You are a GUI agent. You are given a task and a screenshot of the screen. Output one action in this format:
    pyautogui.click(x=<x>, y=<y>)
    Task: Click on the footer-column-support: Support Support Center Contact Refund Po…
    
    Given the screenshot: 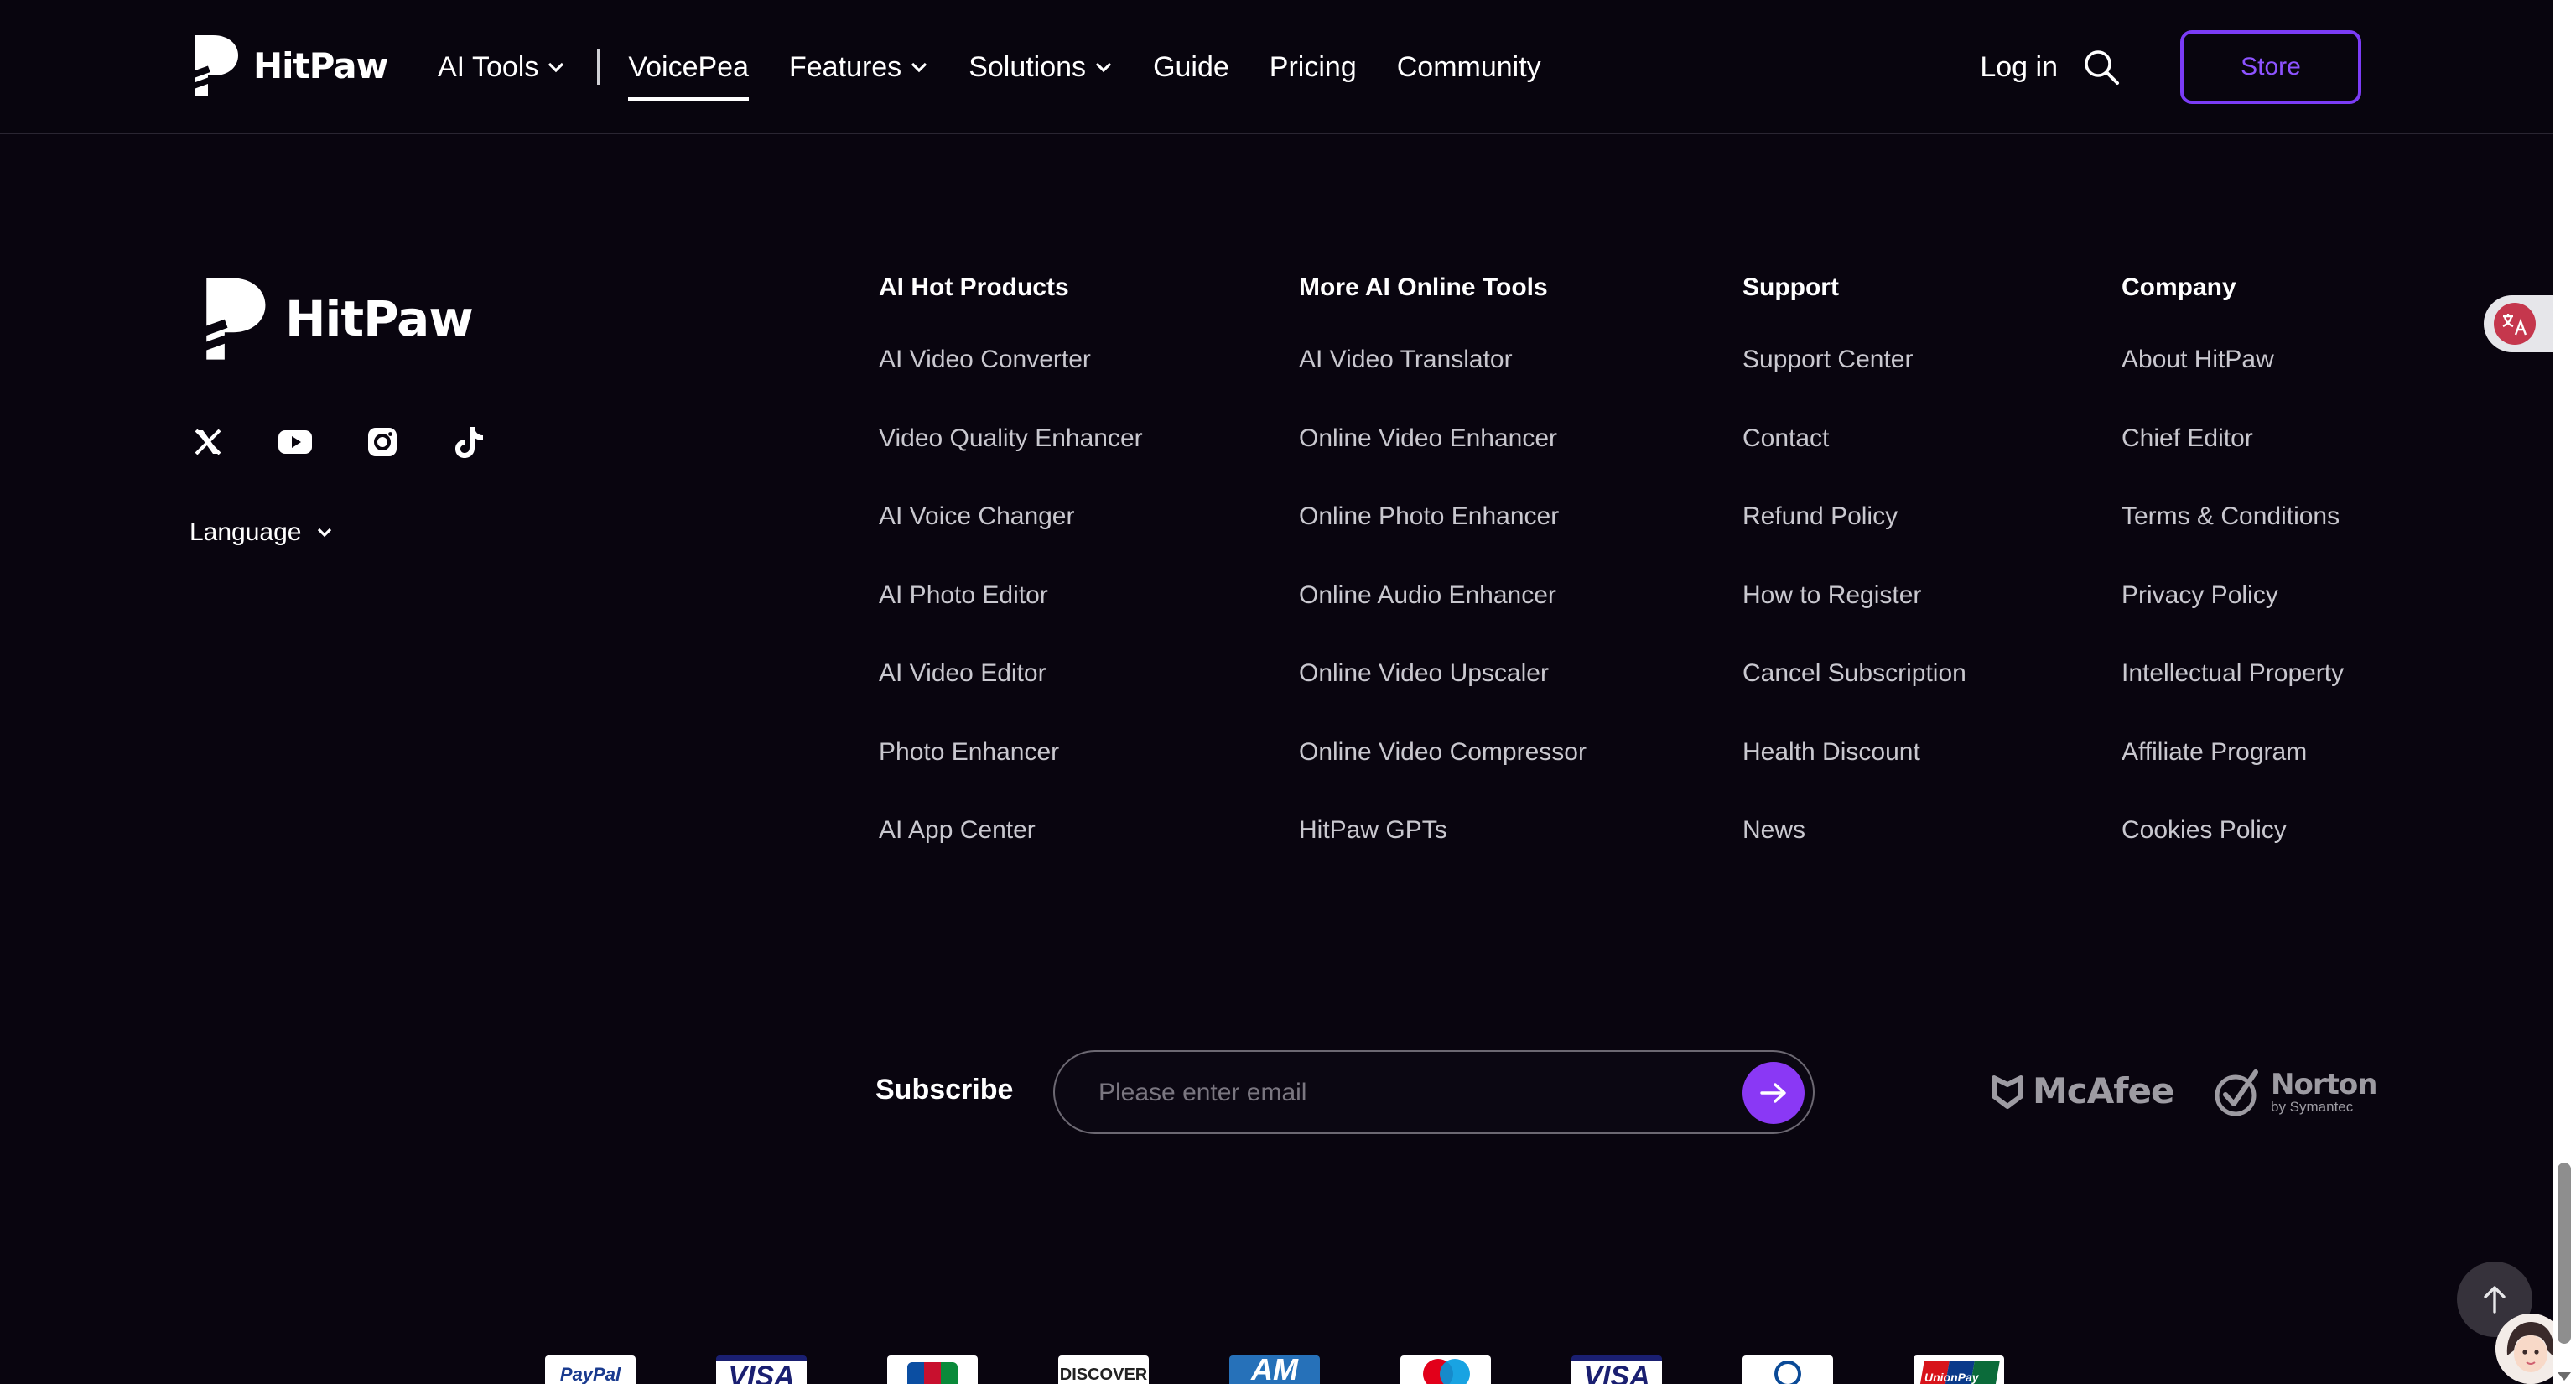 What is the action you would take?
    pyautogui.click(x=1854, y=581)
    